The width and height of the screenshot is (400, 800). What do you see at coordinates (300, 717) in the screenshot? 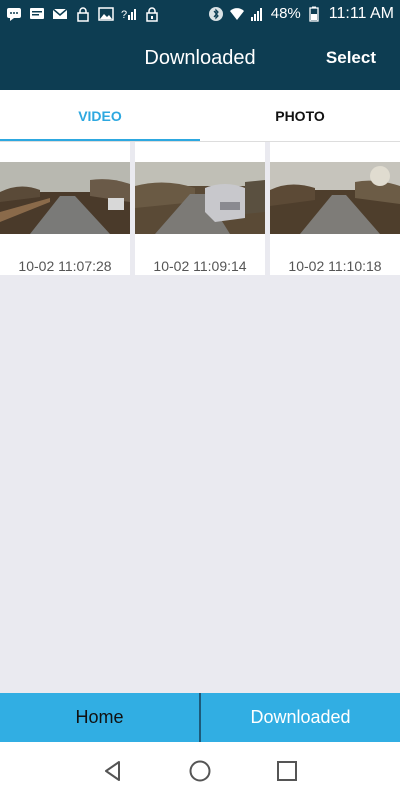
I see `nav-downloaded-button: Downloaded` at bounding box center [300, 717].